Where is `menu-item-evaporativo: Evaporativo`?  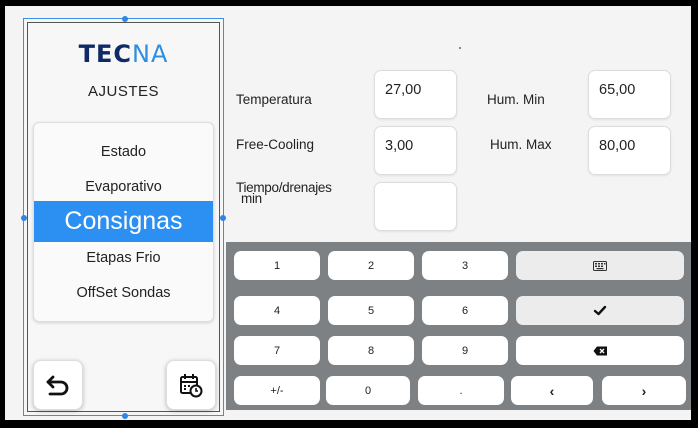 menu-item-evaporativo: Evaporativo is located at coordinates (123, 187).